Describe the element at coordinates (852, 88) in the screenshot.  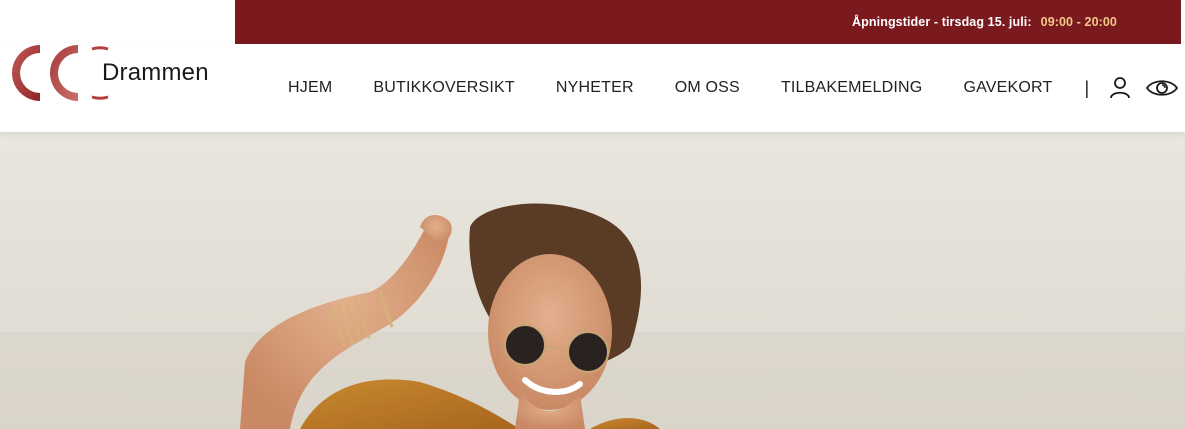
I see `nav-item-tilbakemelding: TILBAKEMELDING` at that location.